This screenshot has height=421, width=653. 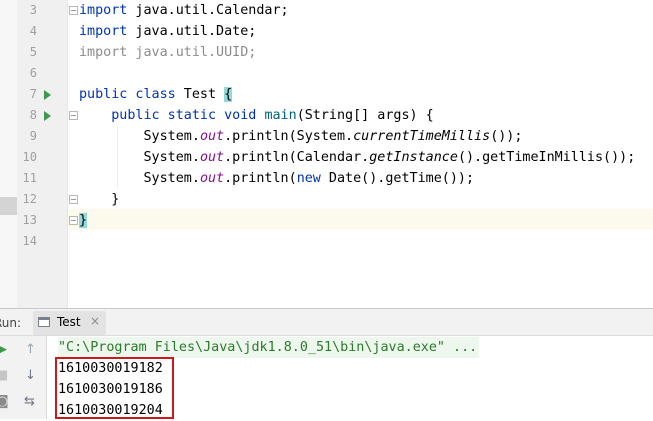 I want to click on gutter-line: 11, so click(x=42, y=178).